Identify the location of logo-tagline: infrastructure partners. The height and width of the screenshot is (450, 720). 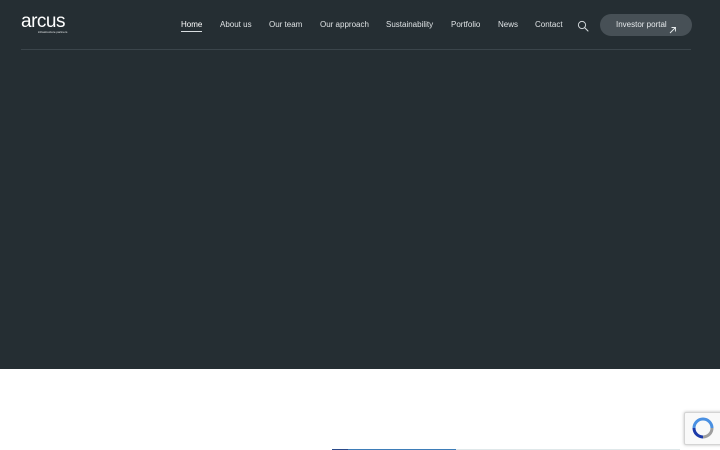
(53, 32).